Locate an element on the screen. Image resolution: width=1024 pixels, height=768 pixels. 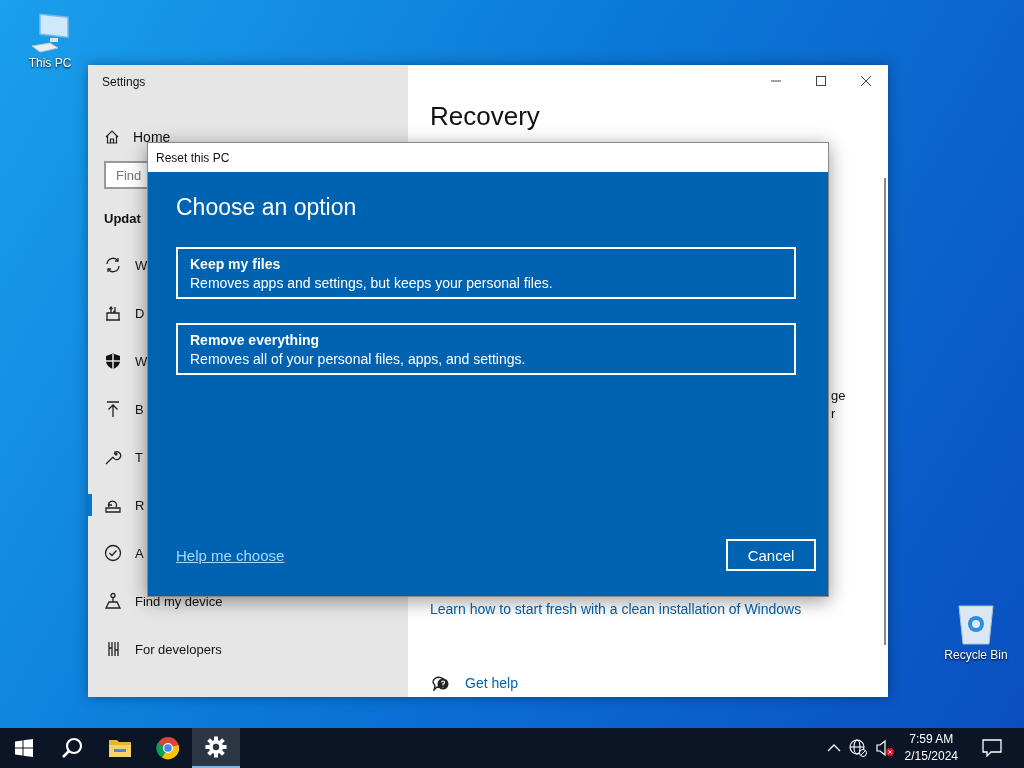
nav-item: B is located at coordinates (116, 409).